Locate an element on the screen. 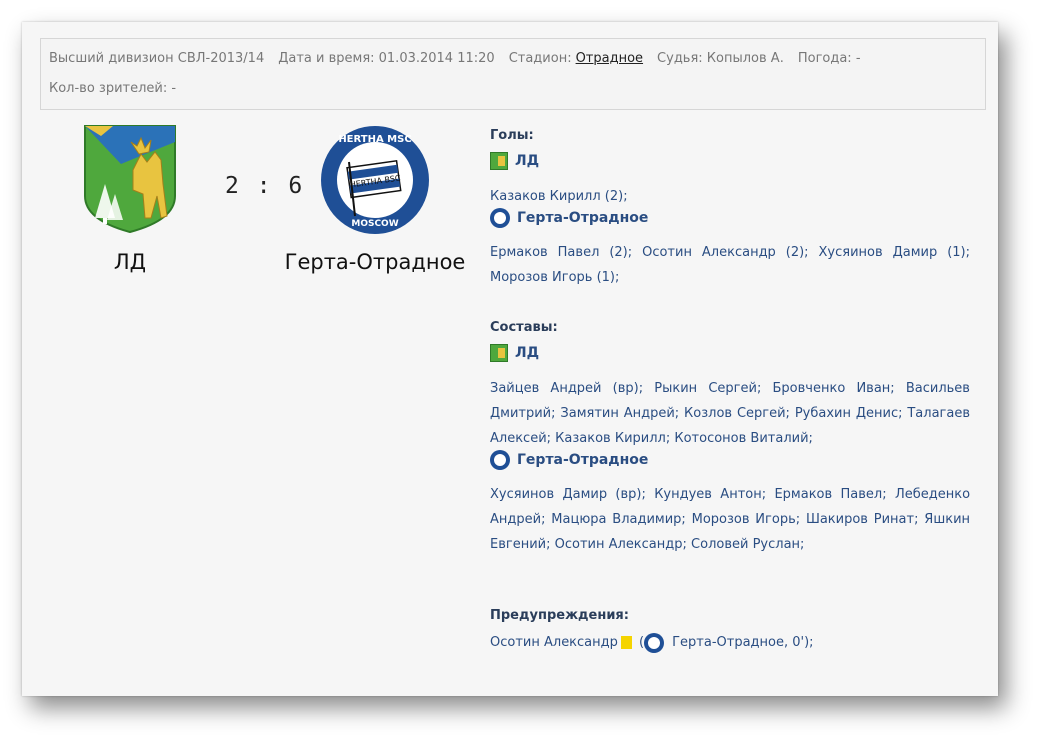 Image resolution: width=1051 pixels, height=749 pixels. warning-team-minute: Герта-Отрадное, 0'); is located at coordinates (742, 642).